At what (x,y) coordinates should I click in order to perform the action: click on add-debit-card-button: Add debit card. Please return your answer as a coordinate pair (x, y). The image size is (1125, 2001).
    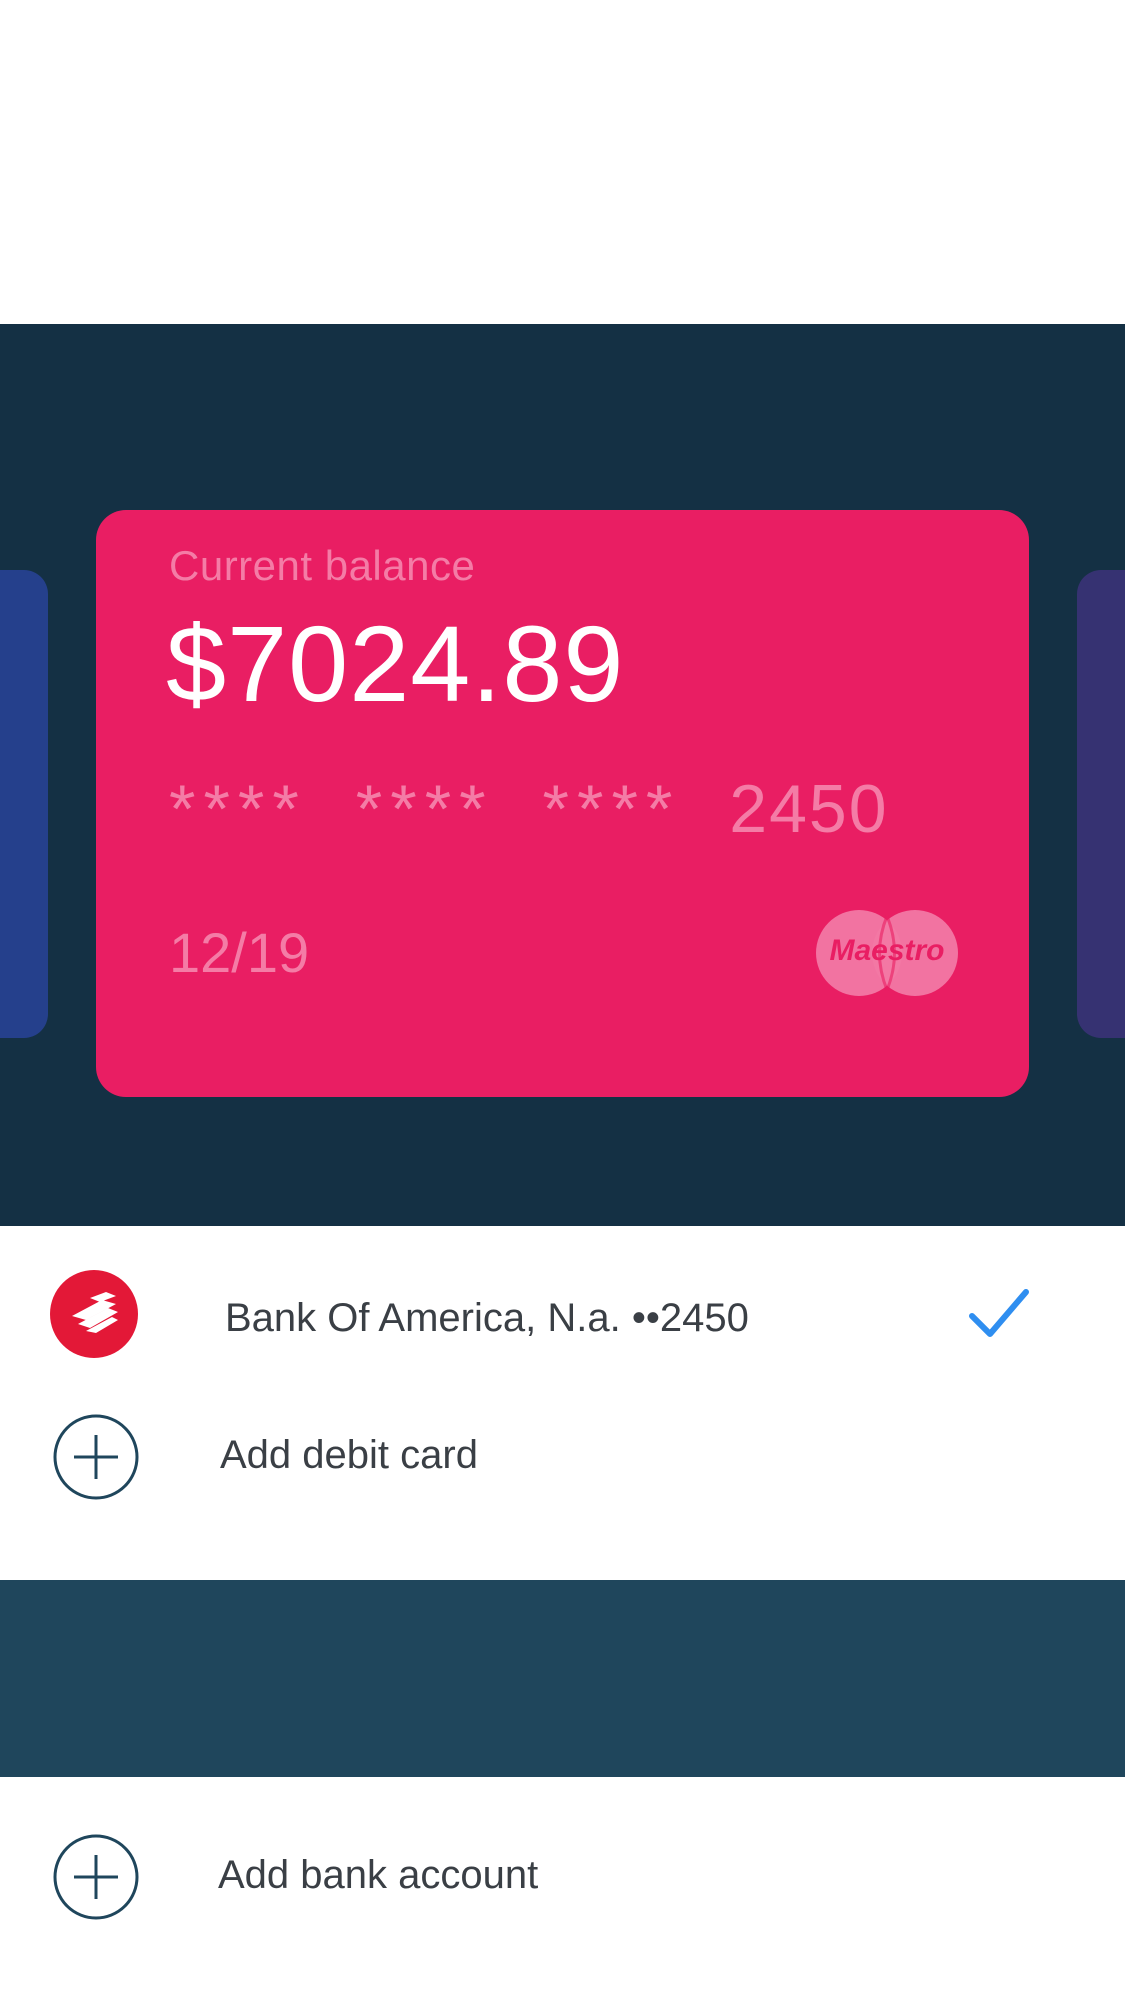
    Looking at the image, I should click on (562, 1456).